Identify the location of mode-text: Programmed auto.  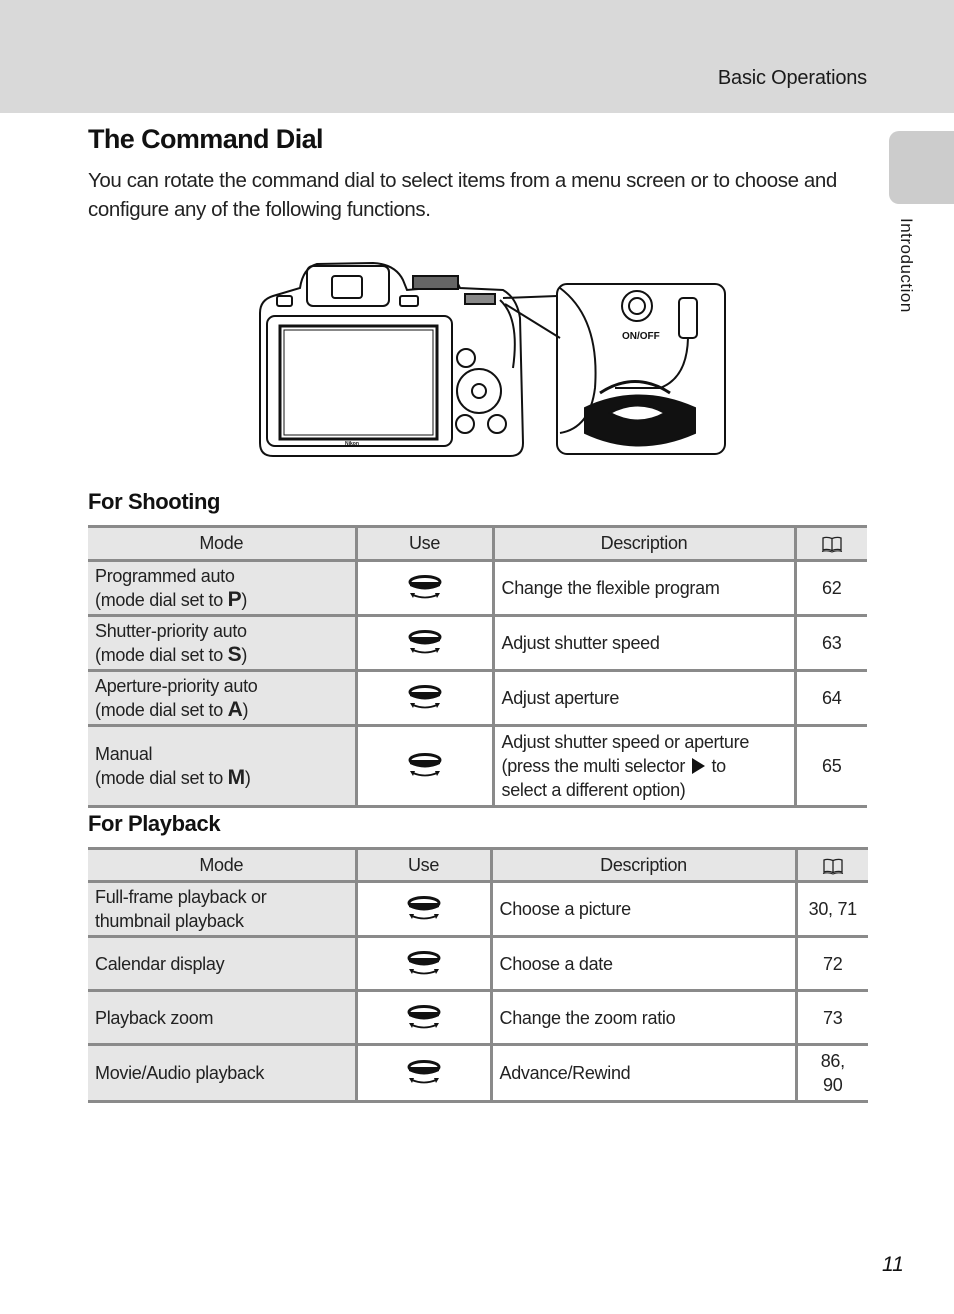
(165, 576).